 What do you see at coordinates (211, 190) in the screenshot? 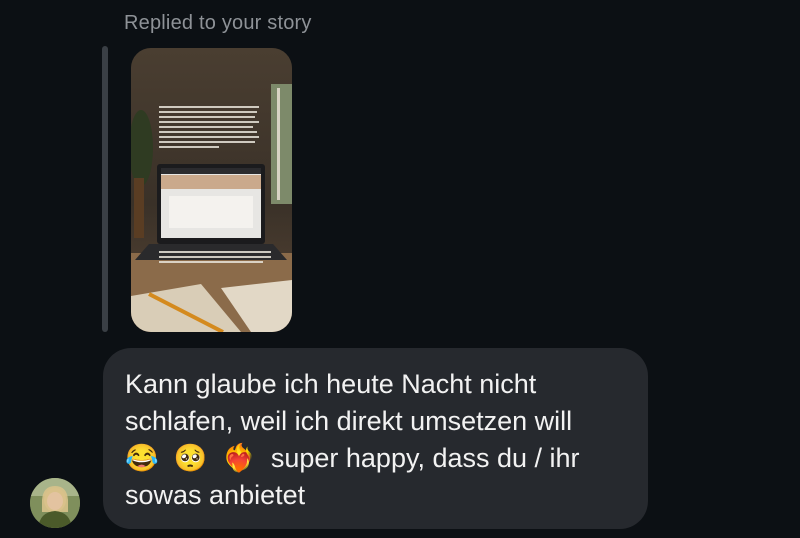
I see `story-thumbnail` at bounding box center [211, 190].